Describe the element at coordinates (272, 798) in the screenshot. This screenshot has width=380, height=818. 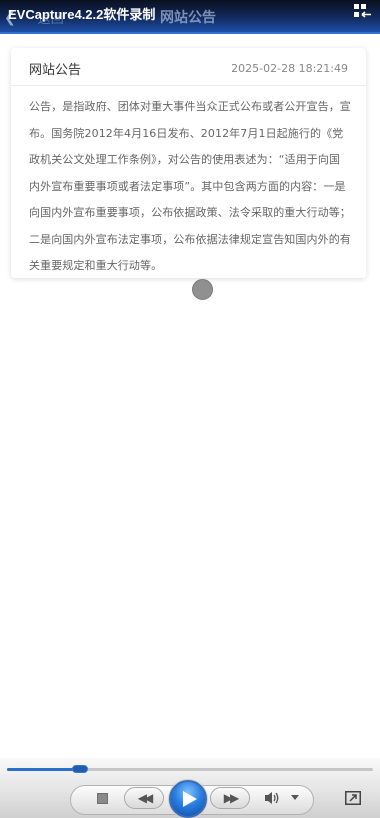
I see `speaker-icon` at that location.